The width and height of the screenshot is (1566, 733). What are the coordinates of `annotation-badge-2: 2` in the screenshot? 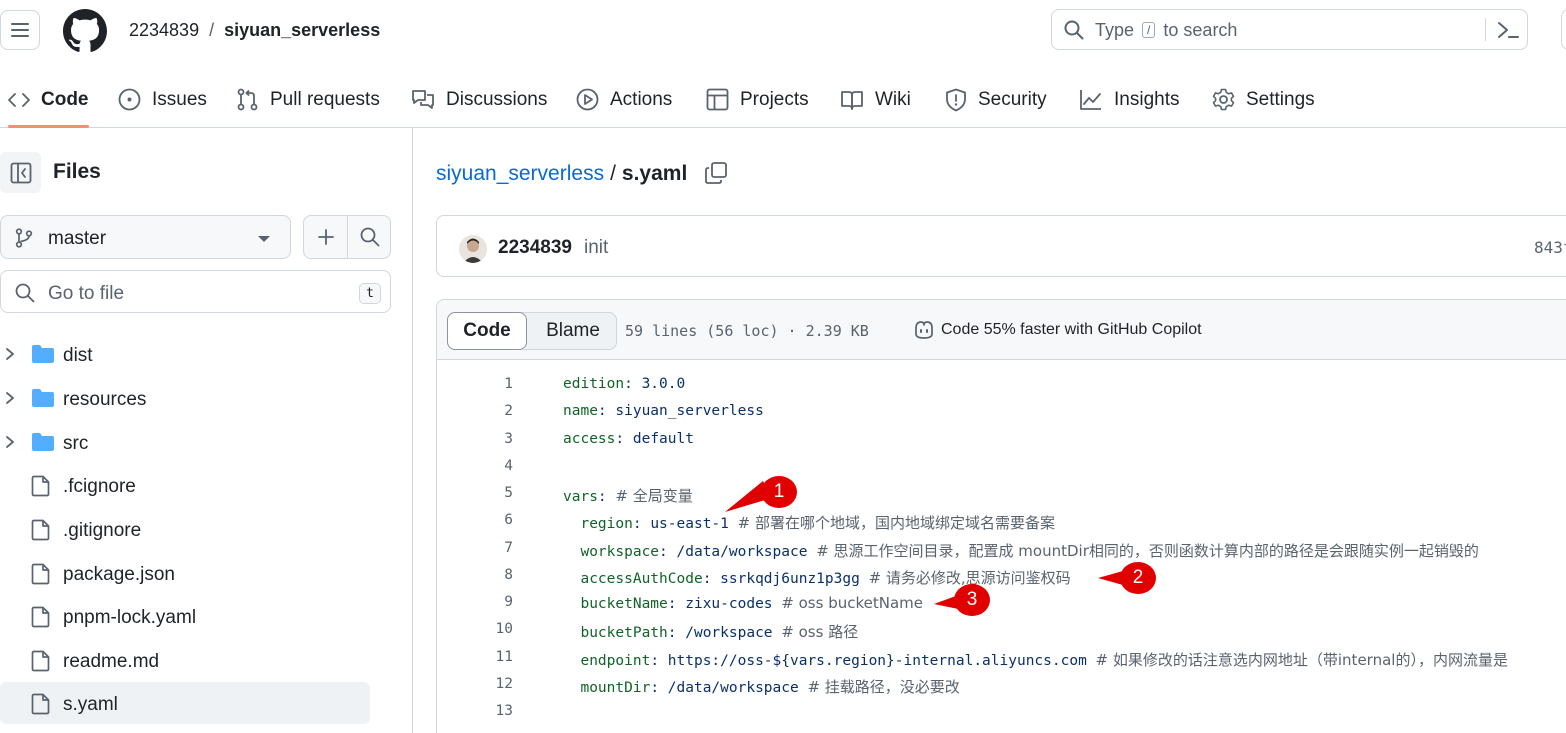 It's located at (1138, 578).